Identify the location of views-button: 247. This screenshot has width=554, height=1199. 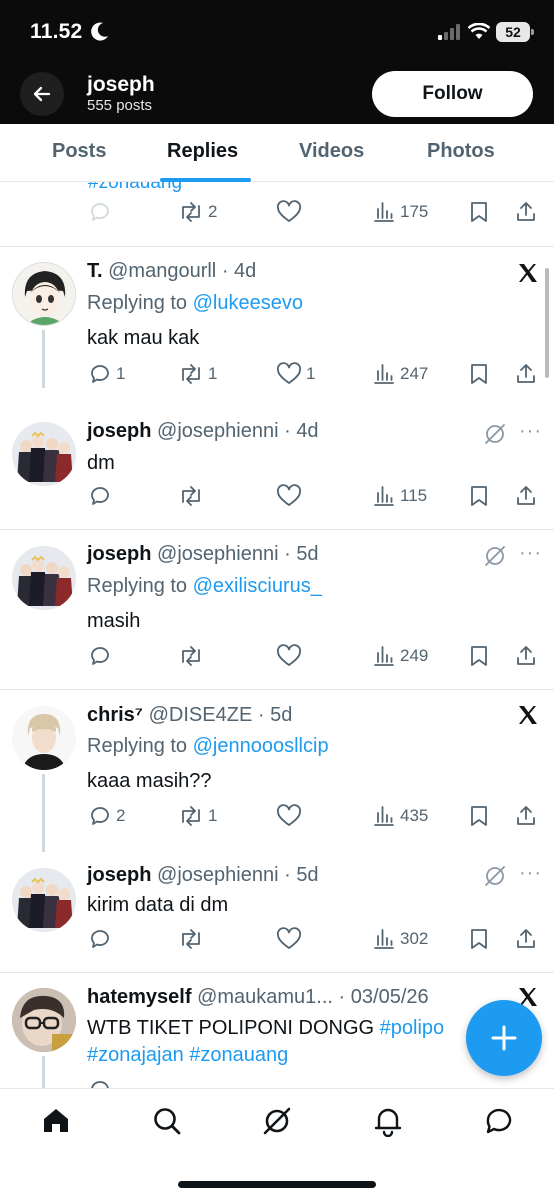
(400, 374).